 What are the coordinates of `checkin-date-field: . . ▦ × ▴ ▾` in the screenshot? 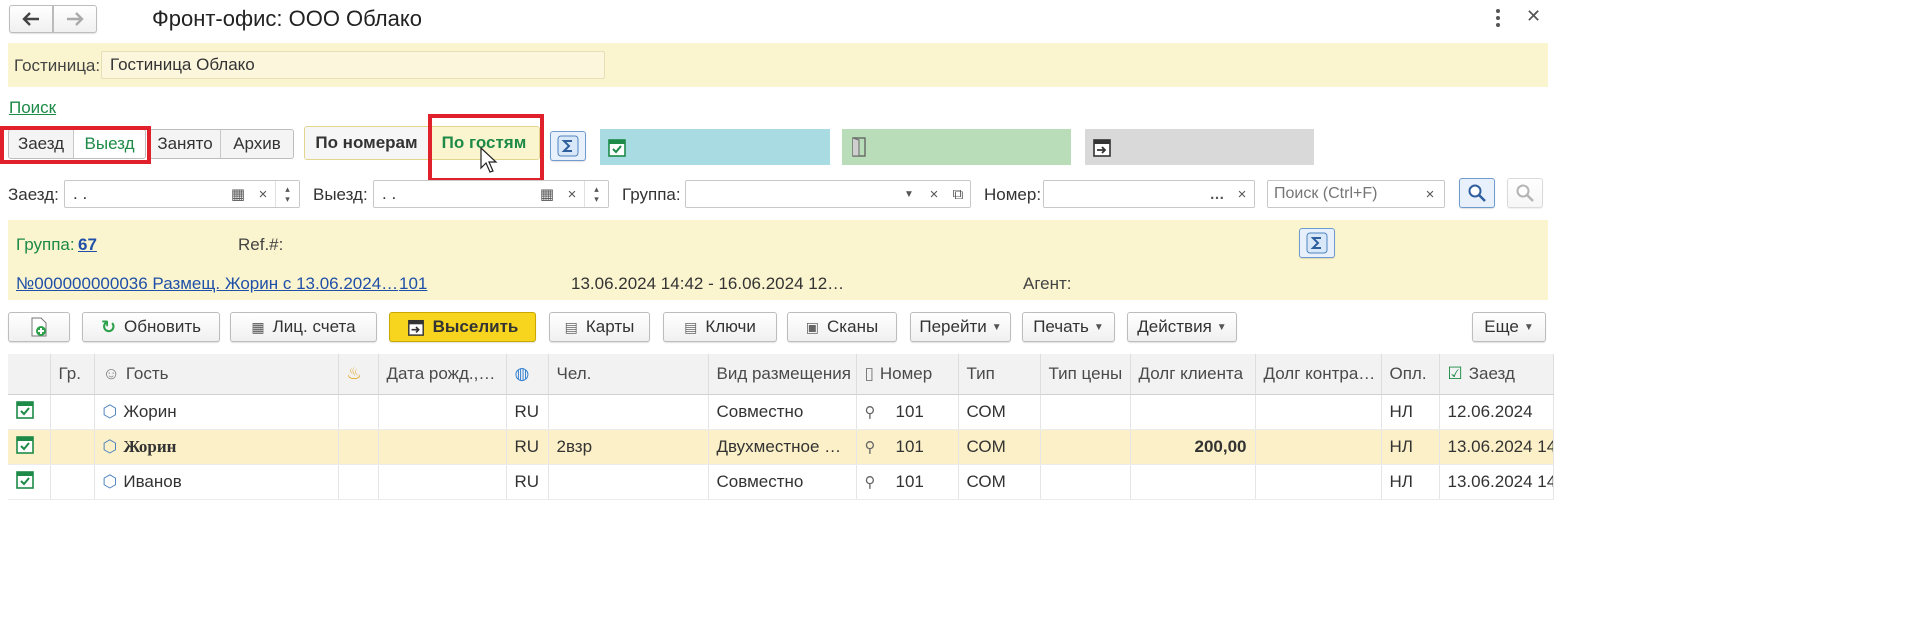 It's located at (182, 194).